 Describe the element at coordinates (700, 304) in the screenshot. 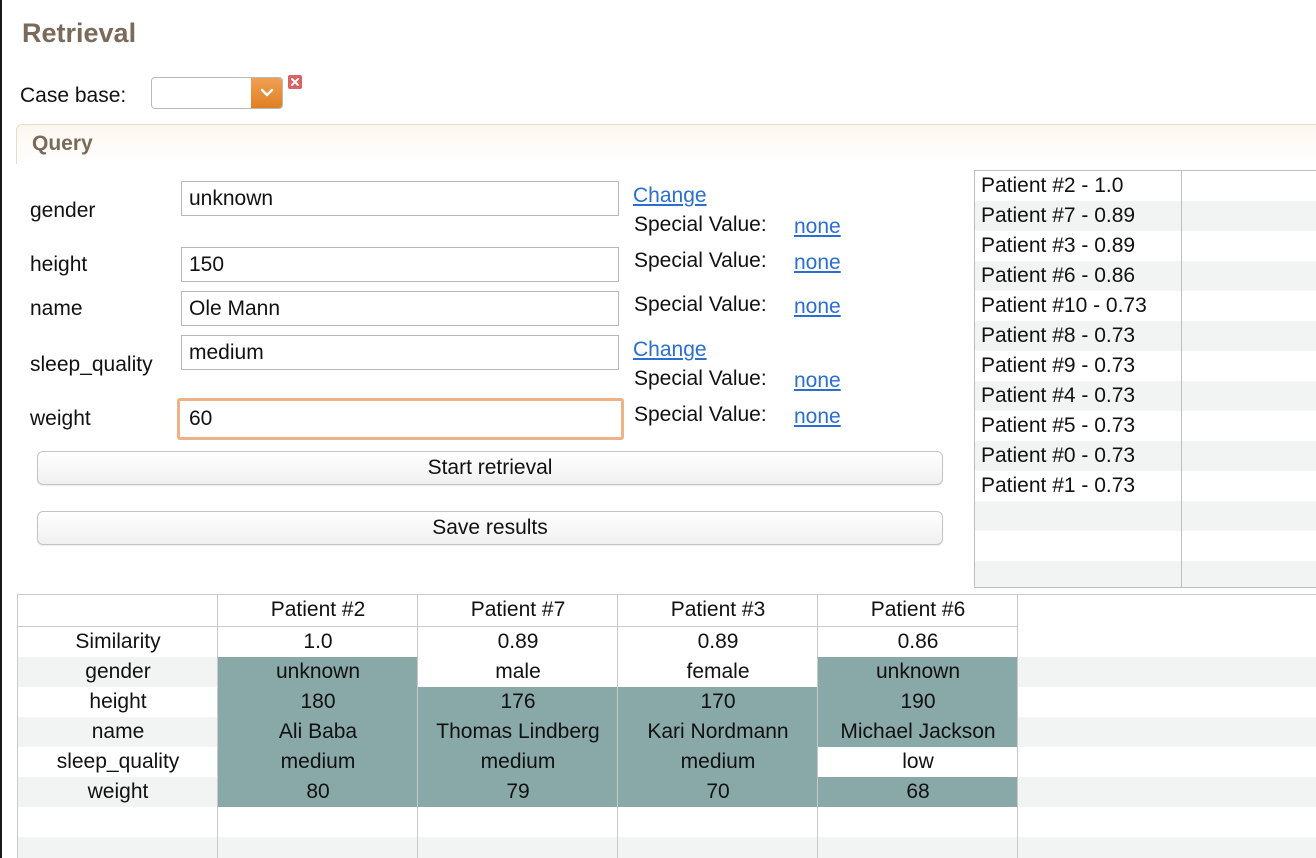

I see `name-special-value-label: Special Value:` at that location.